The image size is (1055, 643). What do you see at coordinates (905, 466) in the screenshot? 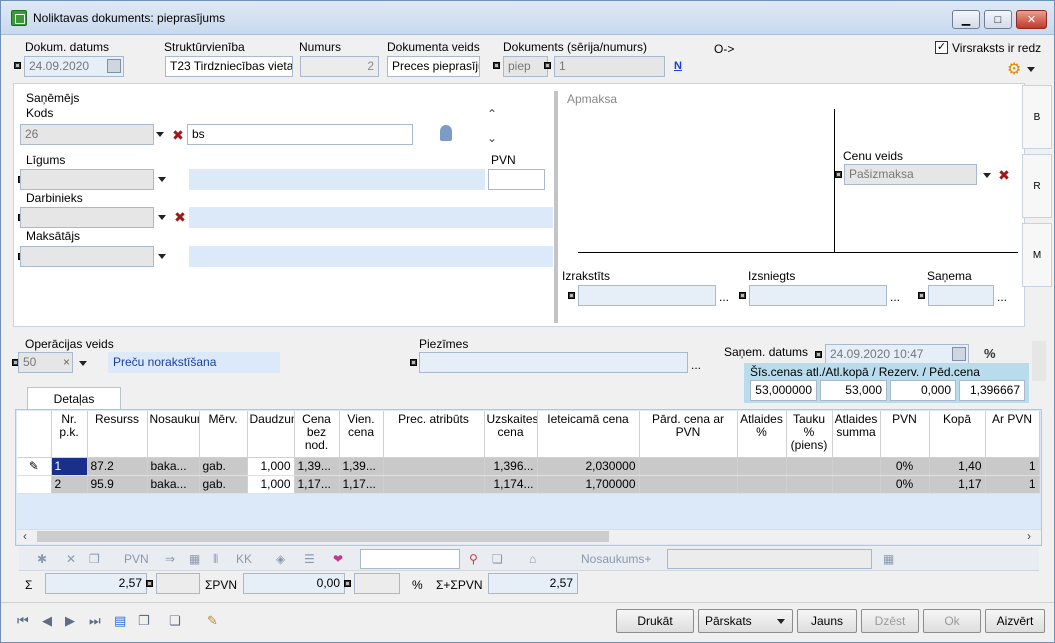
I see `table-cell: 0%` at bounding box center [905, 466].